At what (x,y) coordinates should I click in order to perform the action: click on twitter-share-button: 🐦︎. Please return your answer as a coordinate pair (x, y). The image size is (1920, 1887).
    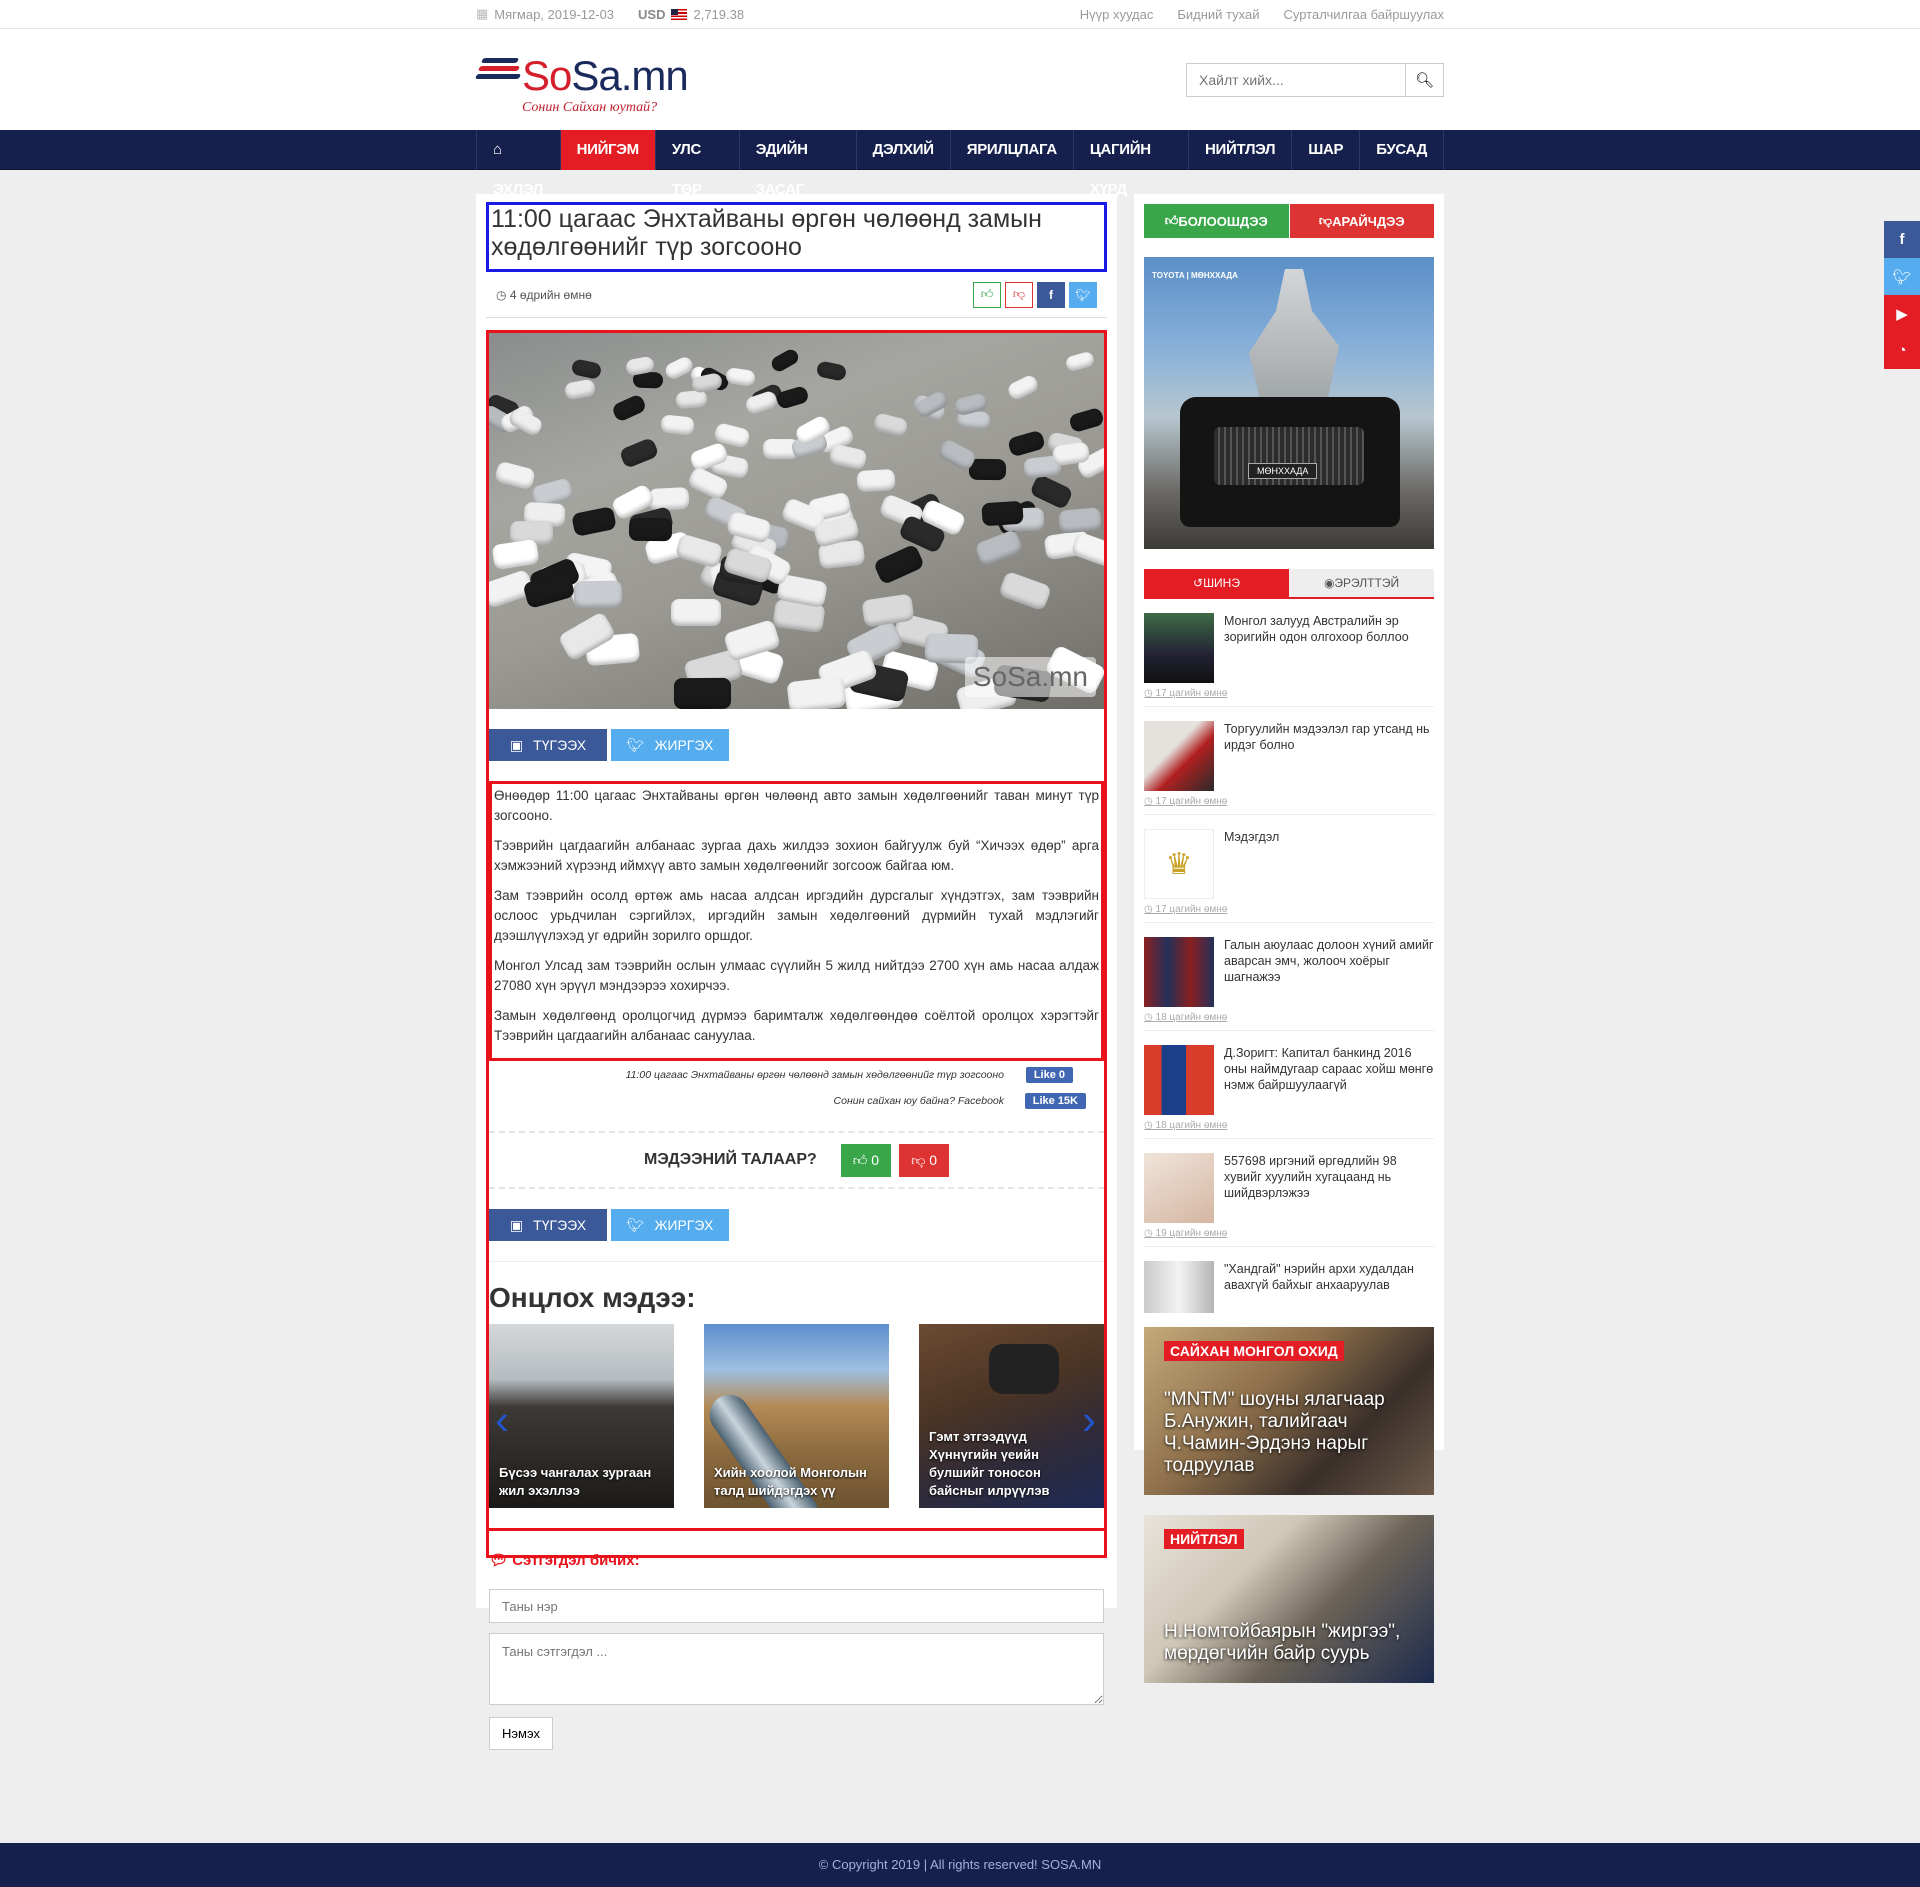
    Looking at the image, I should click on (1083, 294).